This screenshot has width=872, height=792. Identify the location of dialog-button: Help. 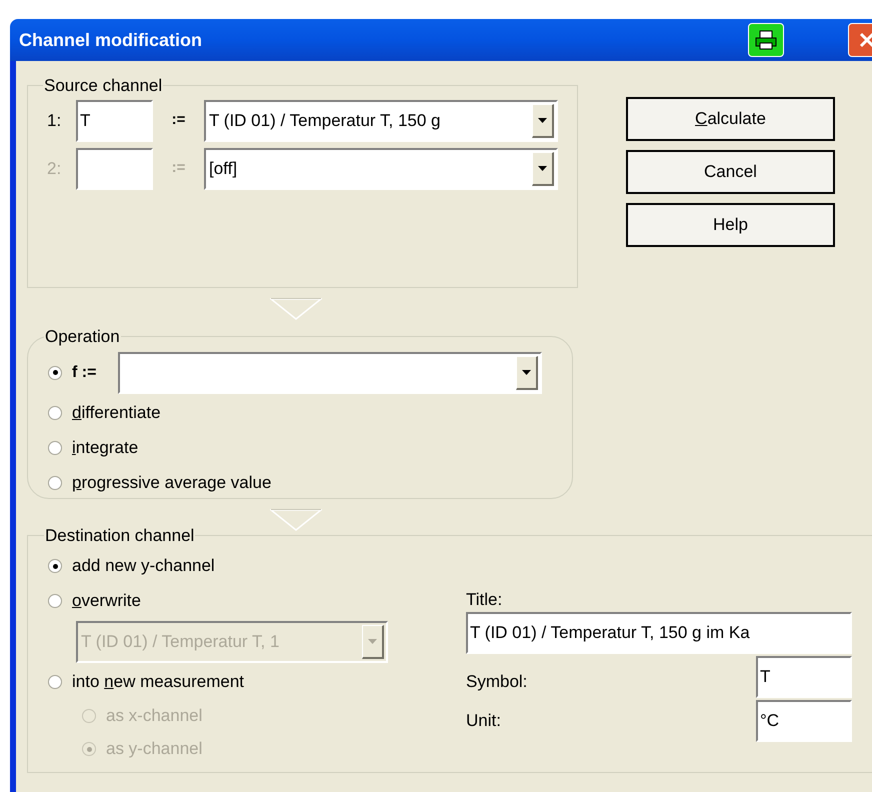
(730, 225).